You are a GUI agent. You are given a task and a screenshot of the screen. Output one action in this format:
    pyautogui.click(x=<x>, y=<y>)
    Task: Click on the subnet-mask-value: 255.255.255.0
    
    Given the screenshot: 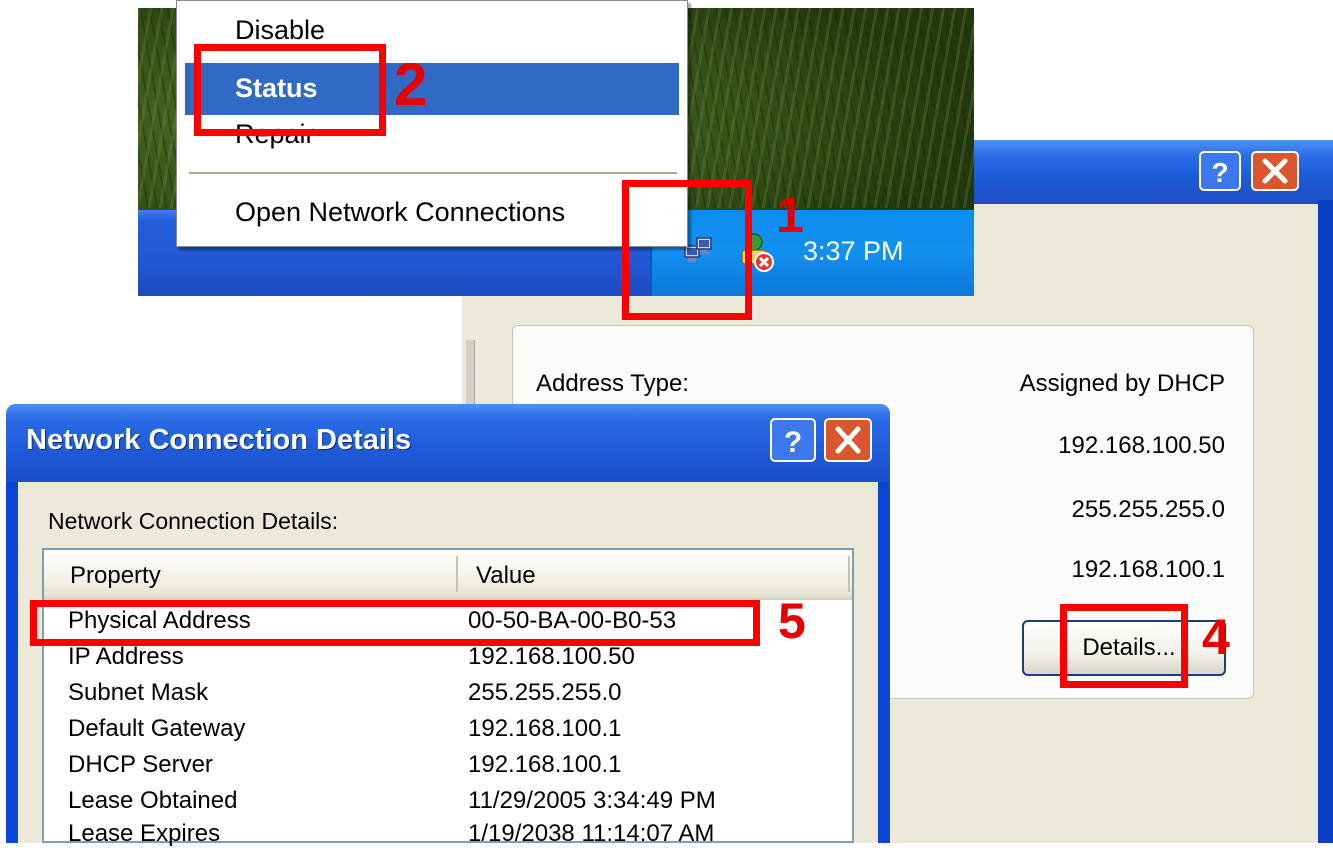 What is the action you would take?
    pyautogui.click(x=1148, y=509)
    